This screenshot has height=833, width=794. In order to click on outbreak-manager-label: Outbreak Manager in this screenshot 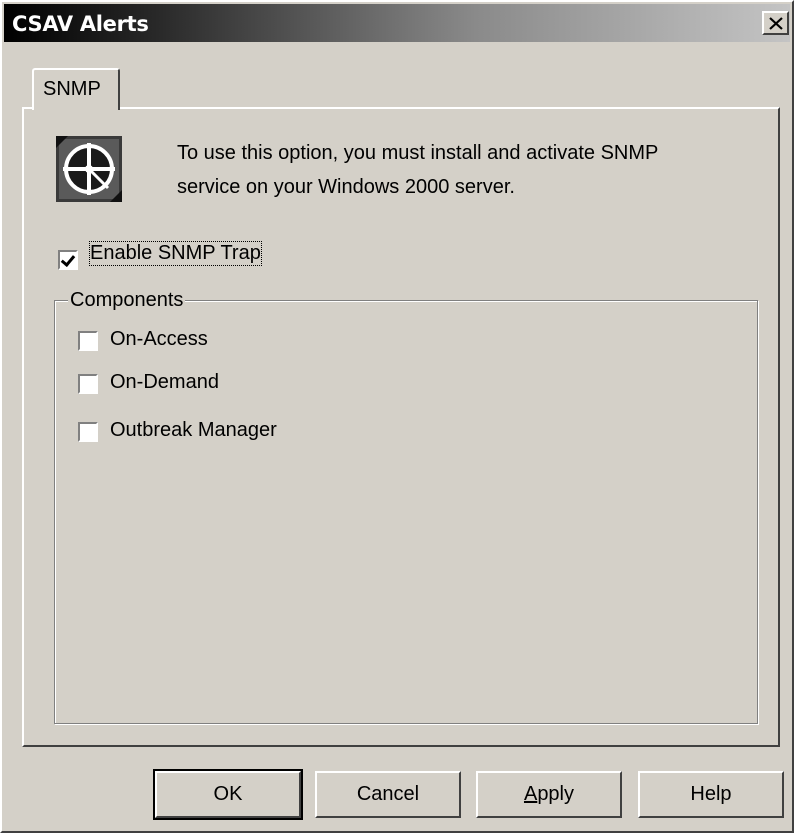, I will do `click(193, 430)`.